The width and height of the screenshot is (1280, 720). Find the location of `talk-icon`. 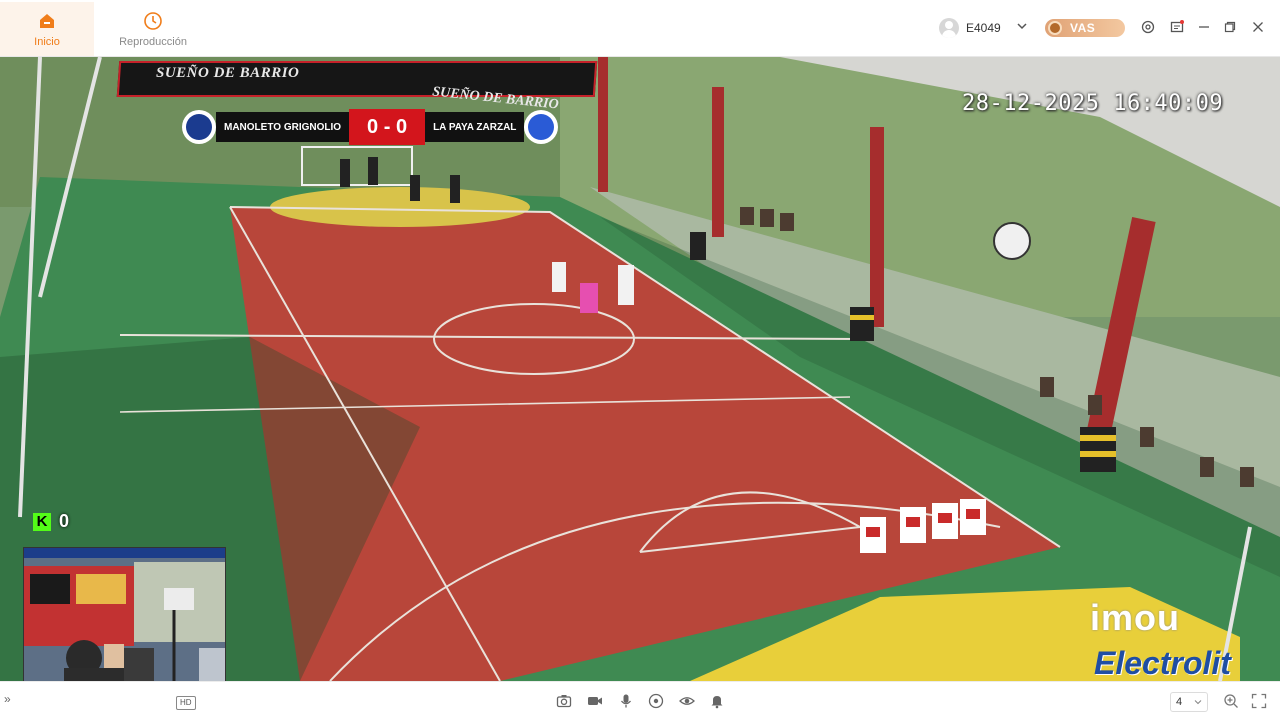

talk-icon is located at coordinates (626, 701).